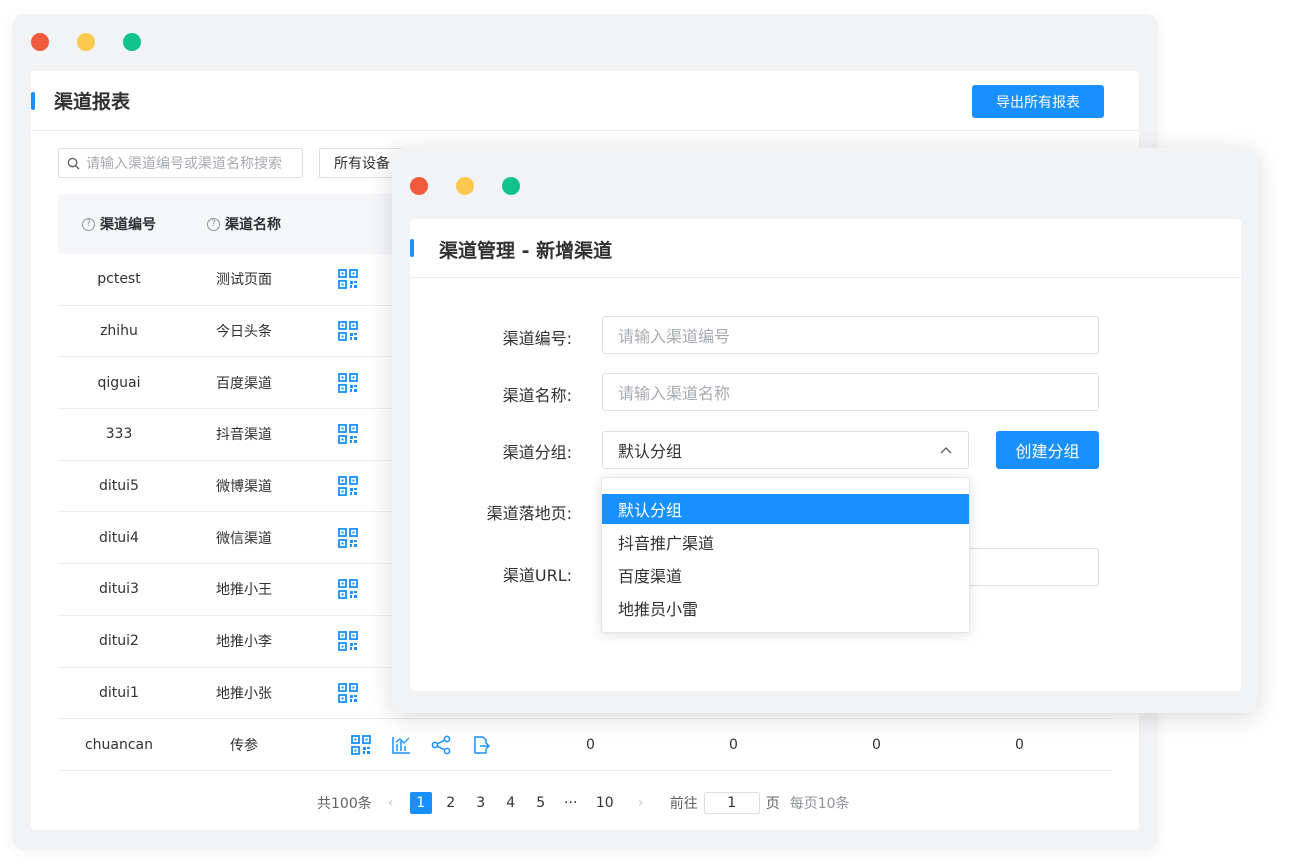 The width and height of the screenshot is (1300, 866). I want to click on dialog-title: 渠道管理 - 新增渠道, so click(526, 251).